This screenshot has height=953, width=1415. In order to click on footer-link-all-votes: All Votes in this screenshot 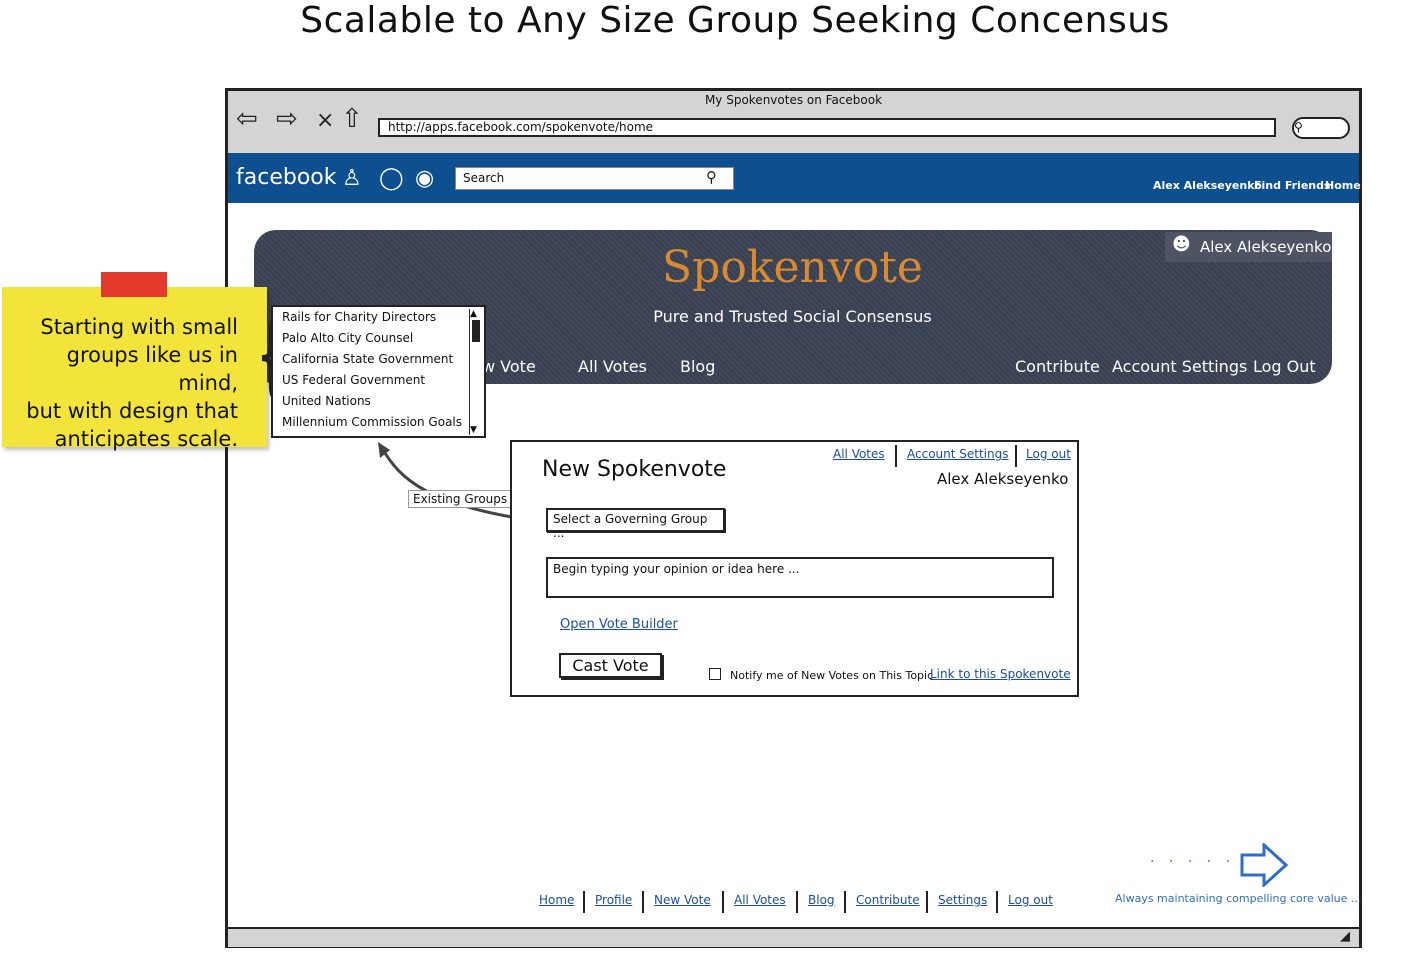, I will do `click(760, 900)`.